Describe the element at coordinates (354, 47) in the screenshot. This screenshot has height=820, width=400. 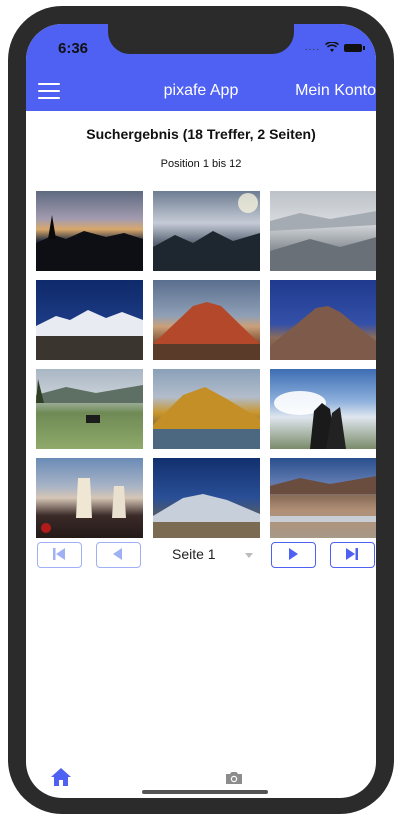
I see `battery-icon` at that location.